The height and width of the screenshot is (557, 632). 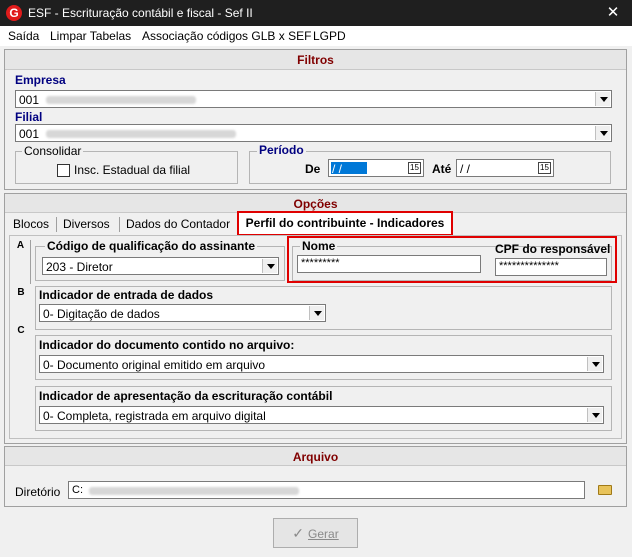 I want to click on filtros-title: Filtros, so click(x=315, y=60).